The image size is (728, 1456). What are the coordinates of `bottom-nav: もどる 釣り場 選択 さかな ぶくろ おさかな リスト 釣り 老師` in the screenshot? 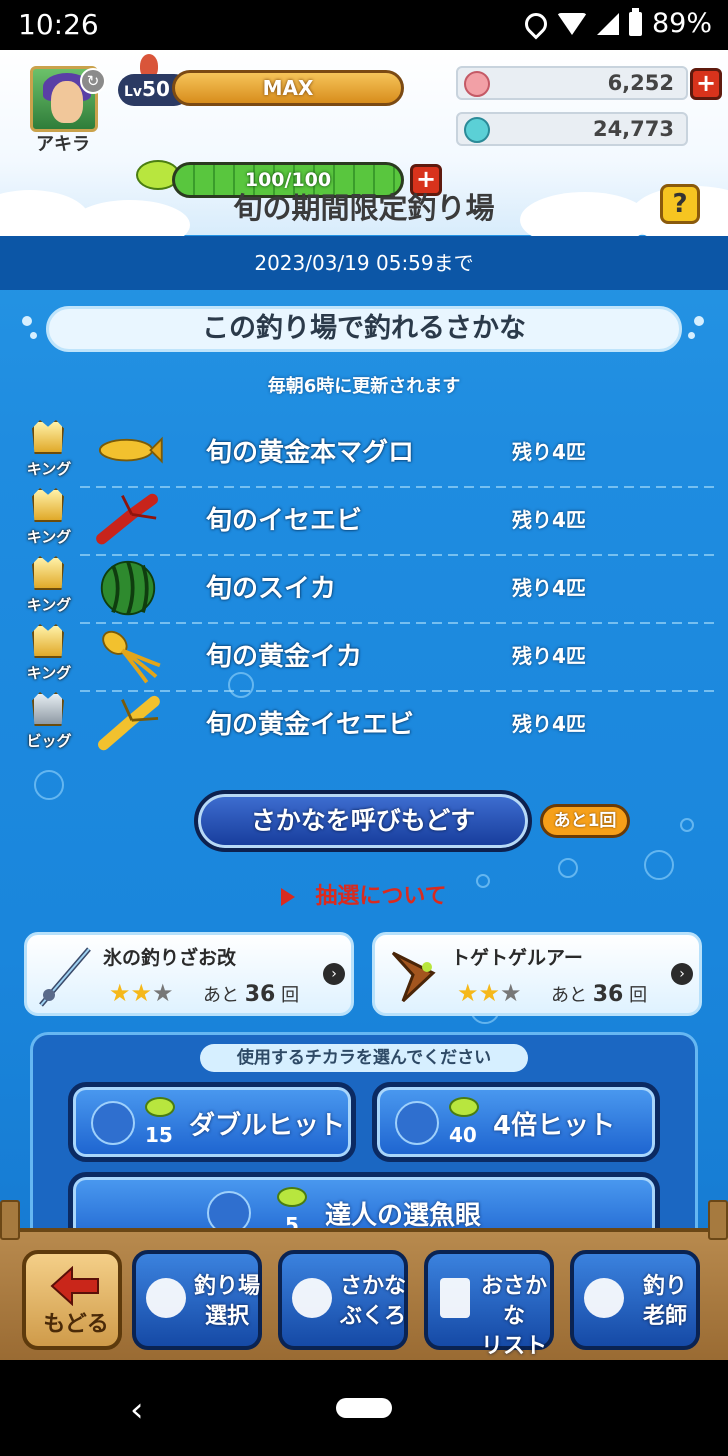 It's located at (364, 1280).